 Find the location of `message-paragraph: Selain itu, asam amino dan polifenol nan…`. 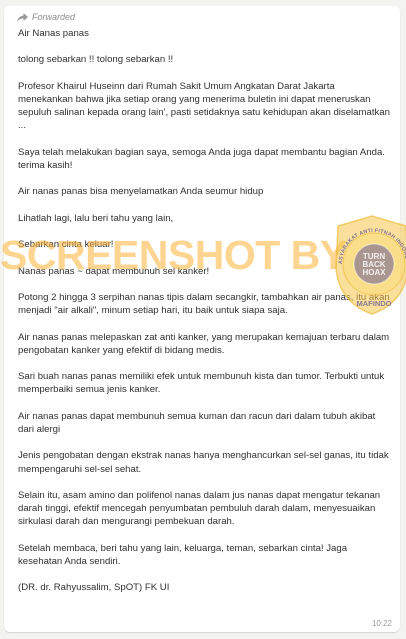

message-paragraph: Selain itu, asam amino dan polifenol nan… is located at coordinates (200, 508).